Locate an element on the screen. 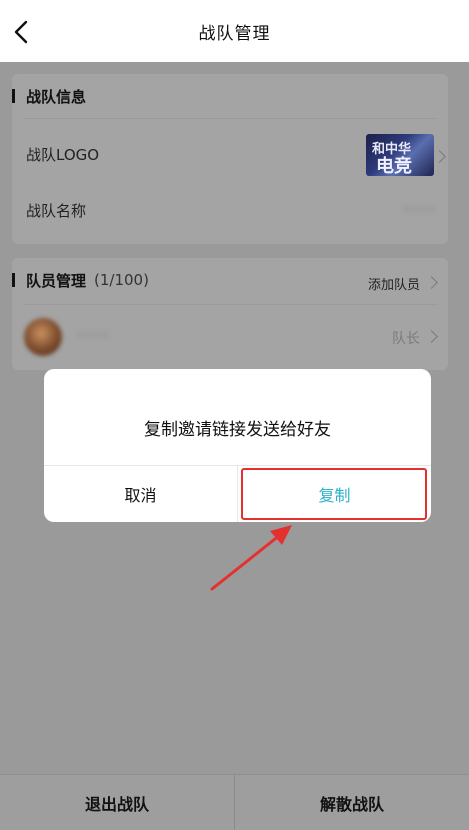  add-member-button: 添加队员 is located at coordinates (394, 283).